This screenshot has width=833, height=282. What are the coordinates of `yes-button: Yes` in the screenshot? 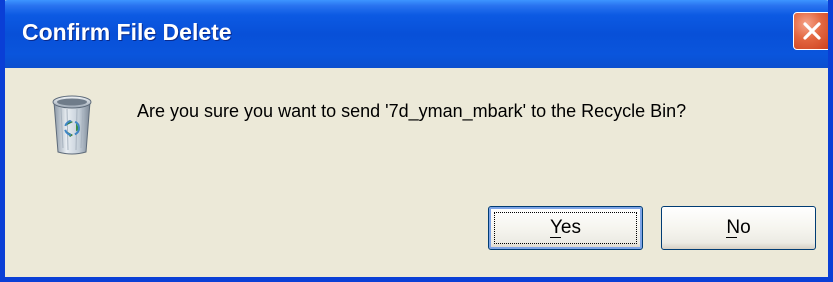 It's located at (565, 228).